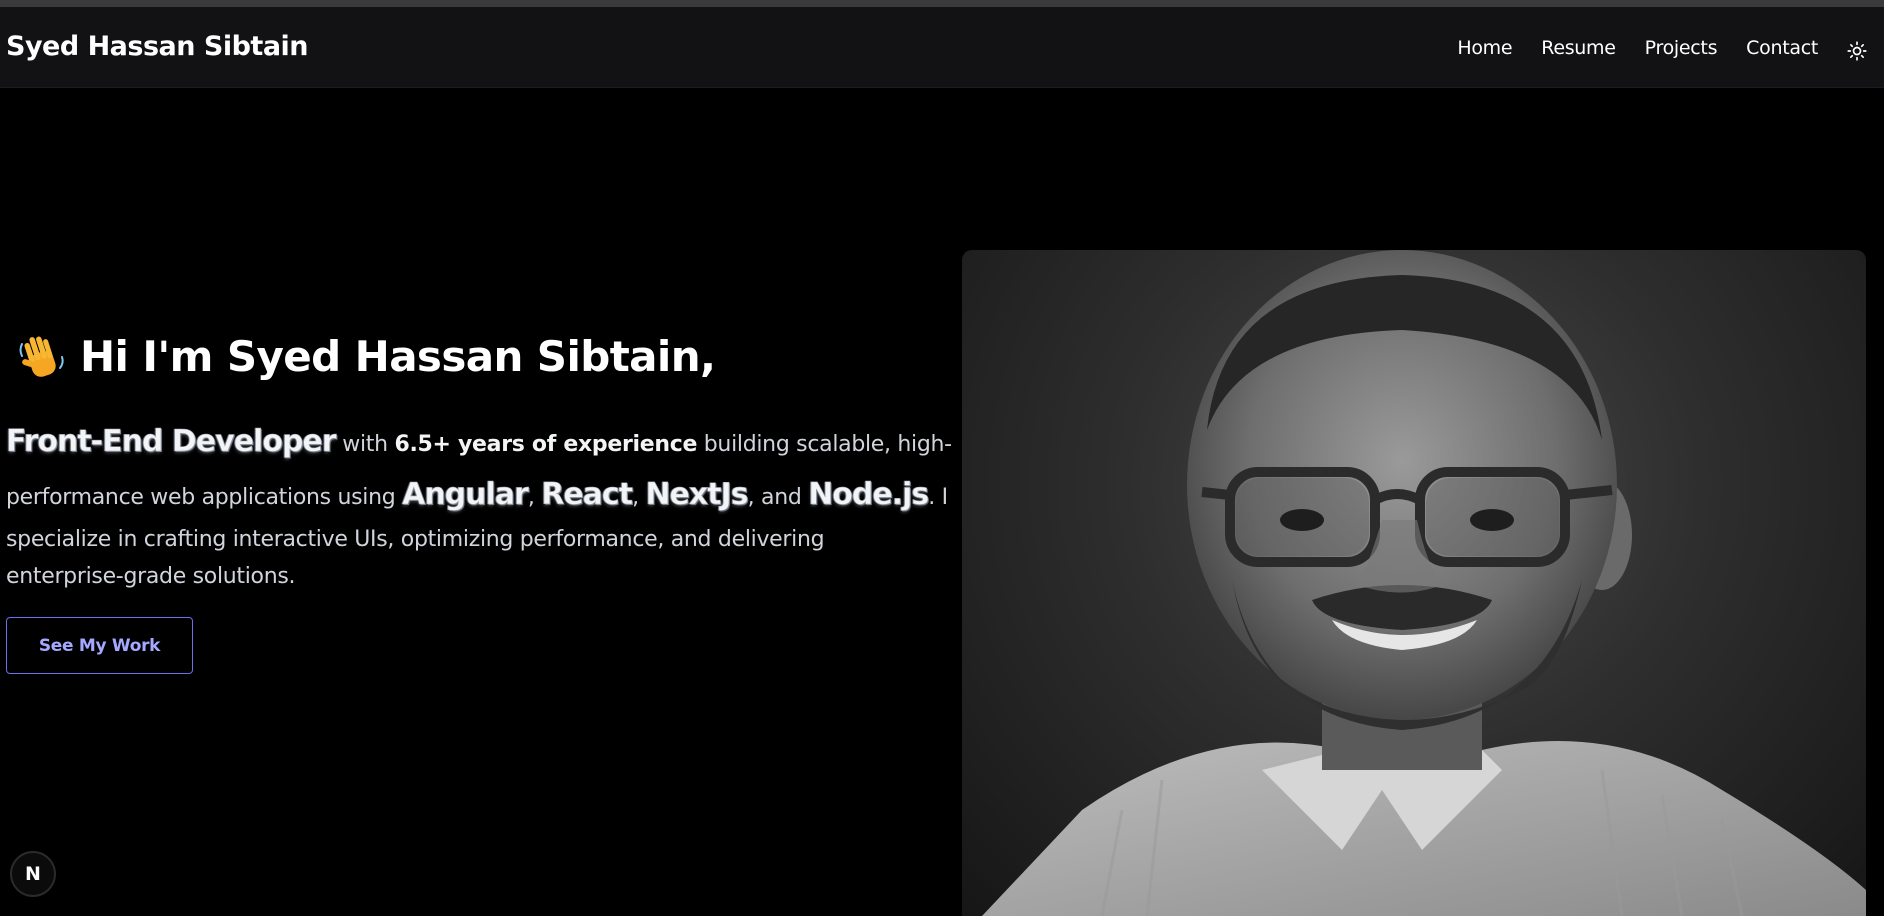 This screenshot has height=916, width=1884. Describe the element at coordinates (465, 495) in the screenshot. I see `tech-angular: Angular` at that location.